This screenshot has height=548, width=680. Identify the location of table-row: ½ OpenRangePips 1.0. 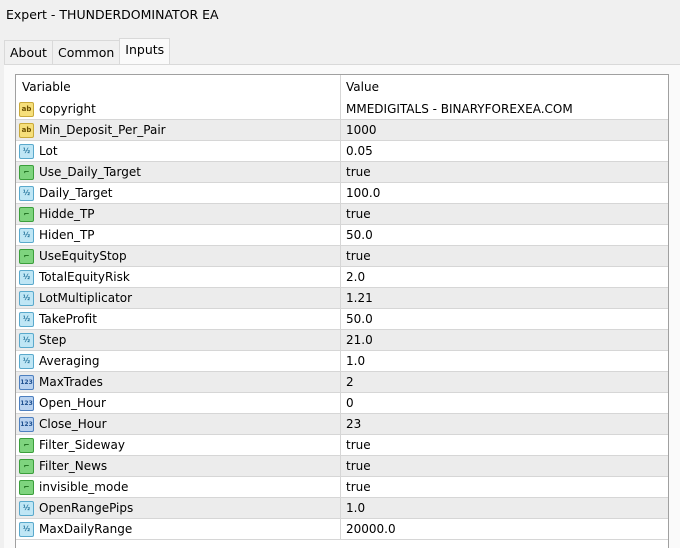
(342, 508).